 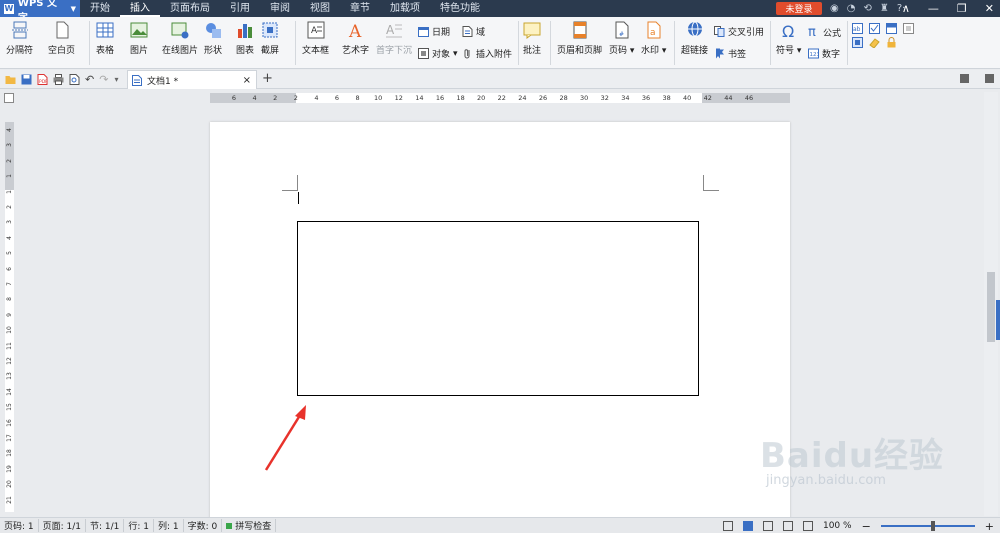 I want to click on tab-home: 开始, so click(x=100, y=8).